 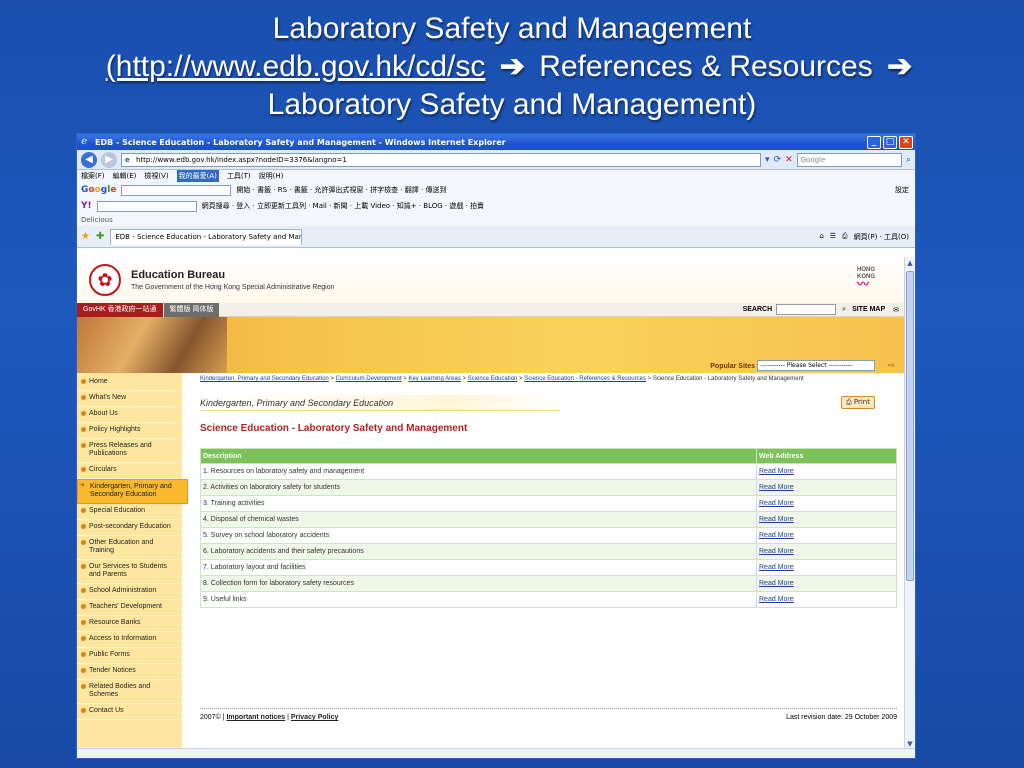 I want to click on row-web-address: Read More, so click(x=826, y=519).